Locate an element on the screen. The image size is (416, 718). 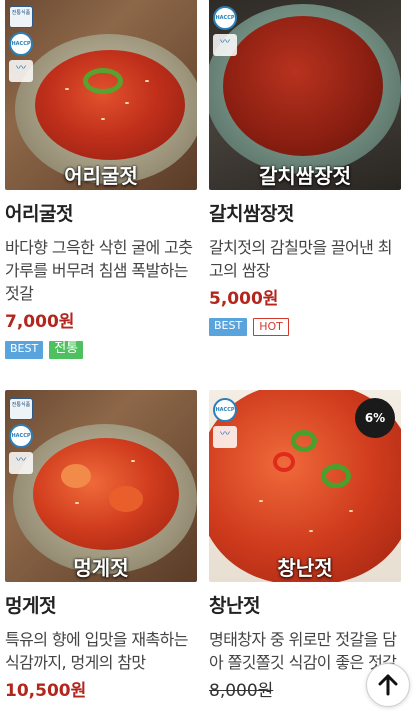
tag-traditional: 전통 is located at coordinates (66, 350).